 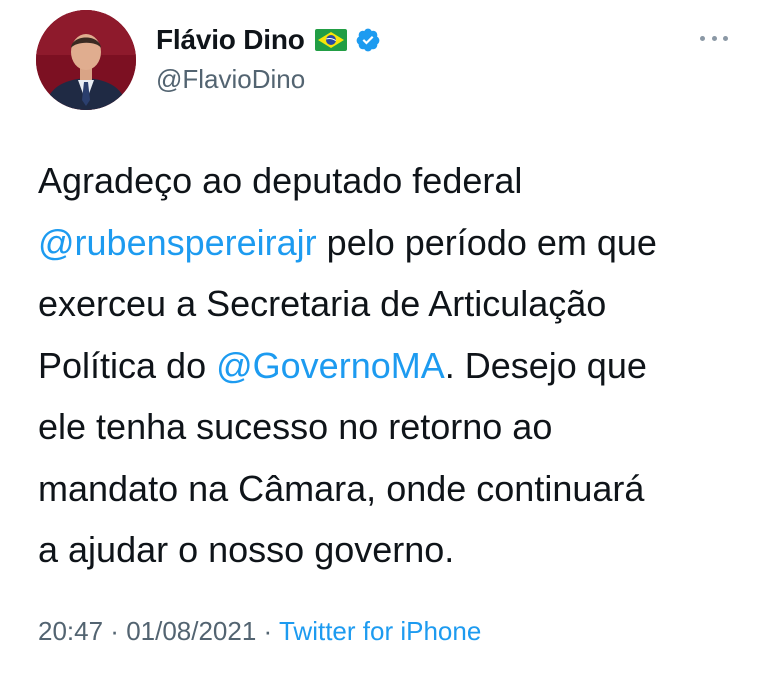 I want to click on tweet-line: @rubenspereirajr pelo período em que, so click(x=388, y=243).